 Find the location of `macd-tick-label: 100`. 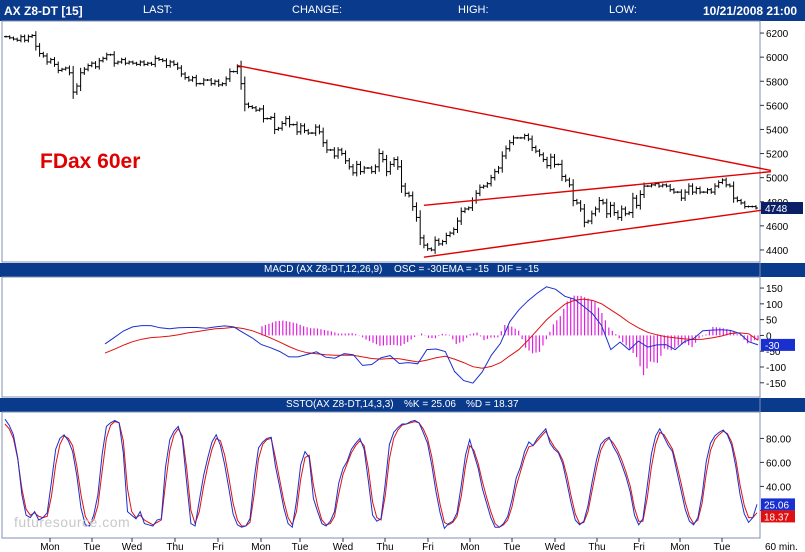

macd-tick-label: 100 is located at coordinates (774, 305).